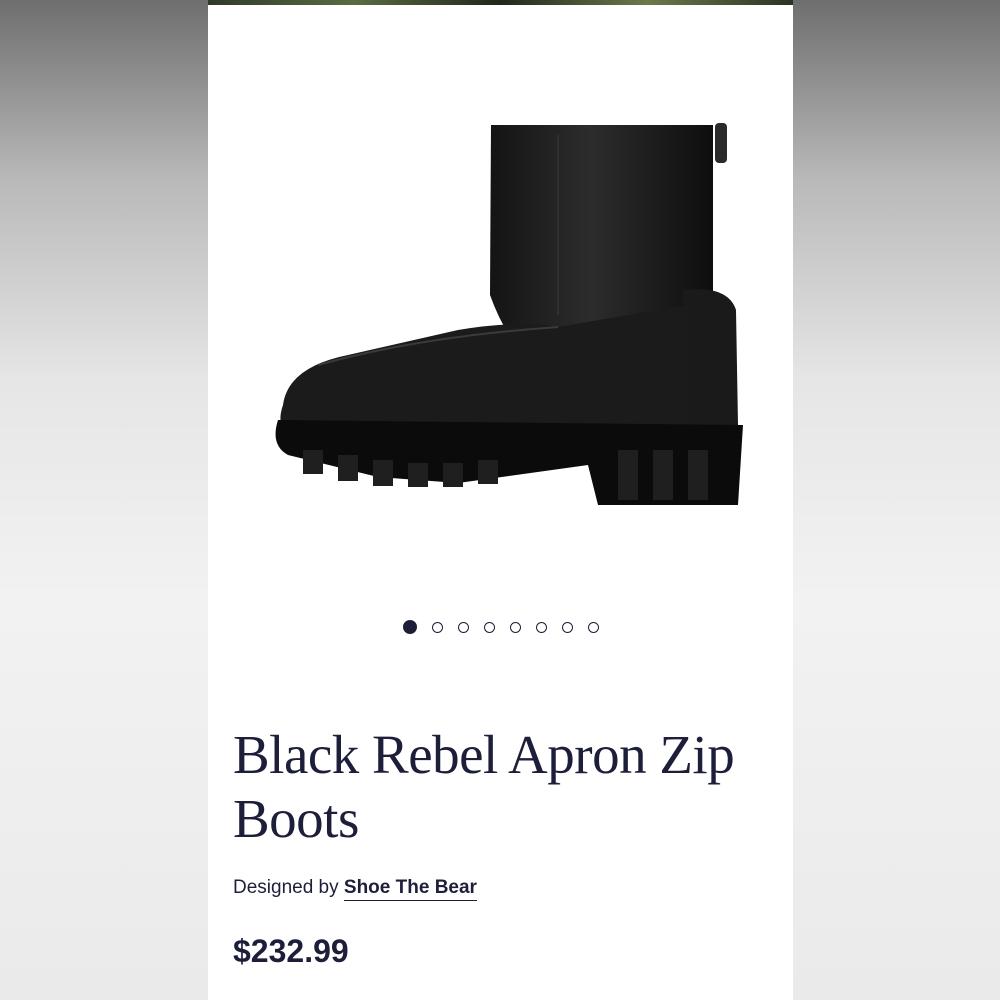 The width and height of the screenshot is (1000, 1000). I want to click on designer-line: Designed by Shoe The Bear, so click(355, 889).